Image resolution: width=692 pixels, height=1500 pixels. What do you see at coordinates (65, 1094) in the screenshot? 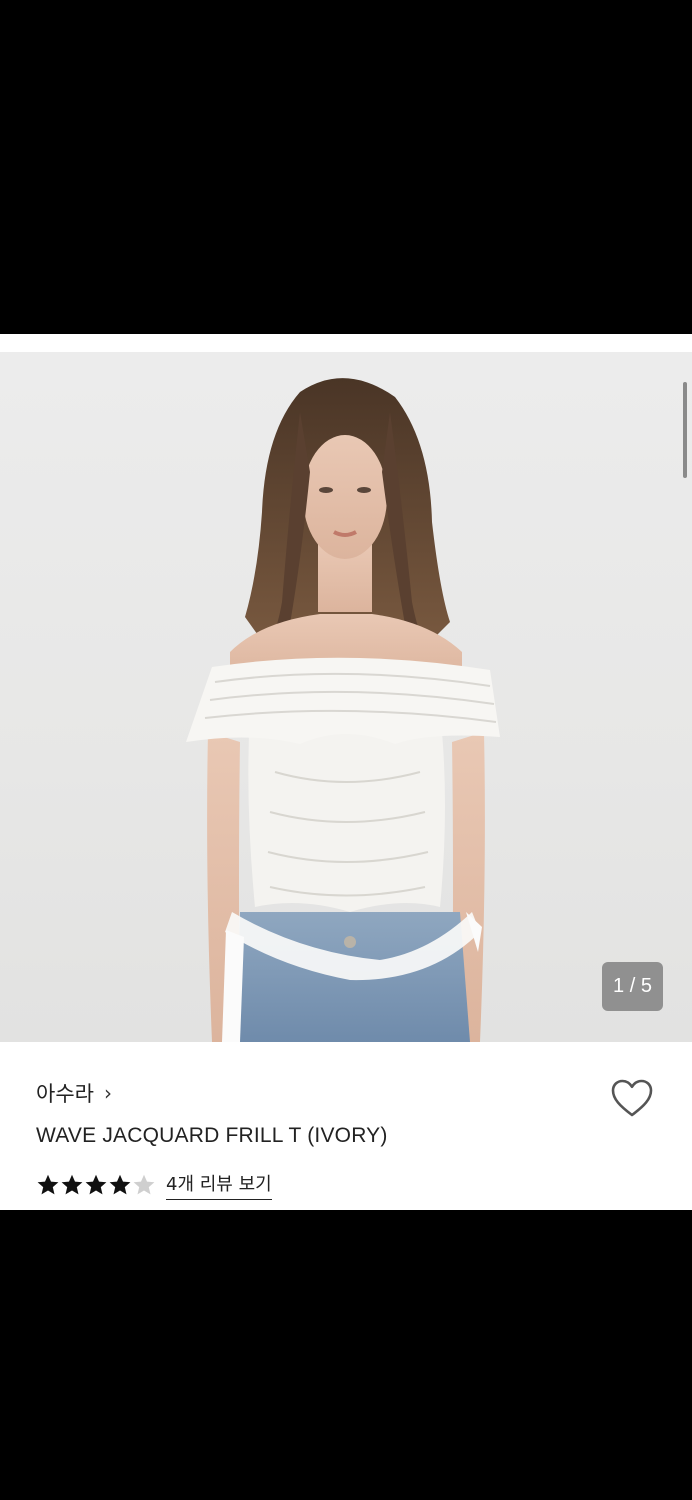
I see `brand-name: 아수라` at bounding box center [65, 1094].